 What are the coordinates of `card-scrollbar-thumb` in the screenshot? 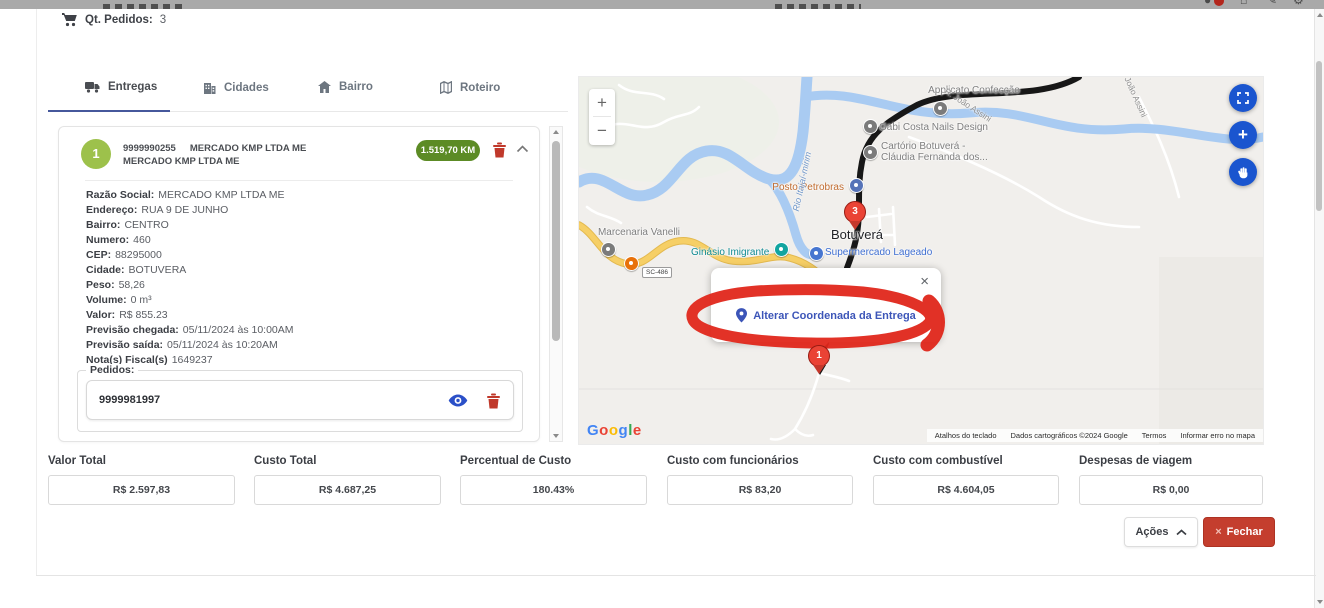 It's located at (556, 241).